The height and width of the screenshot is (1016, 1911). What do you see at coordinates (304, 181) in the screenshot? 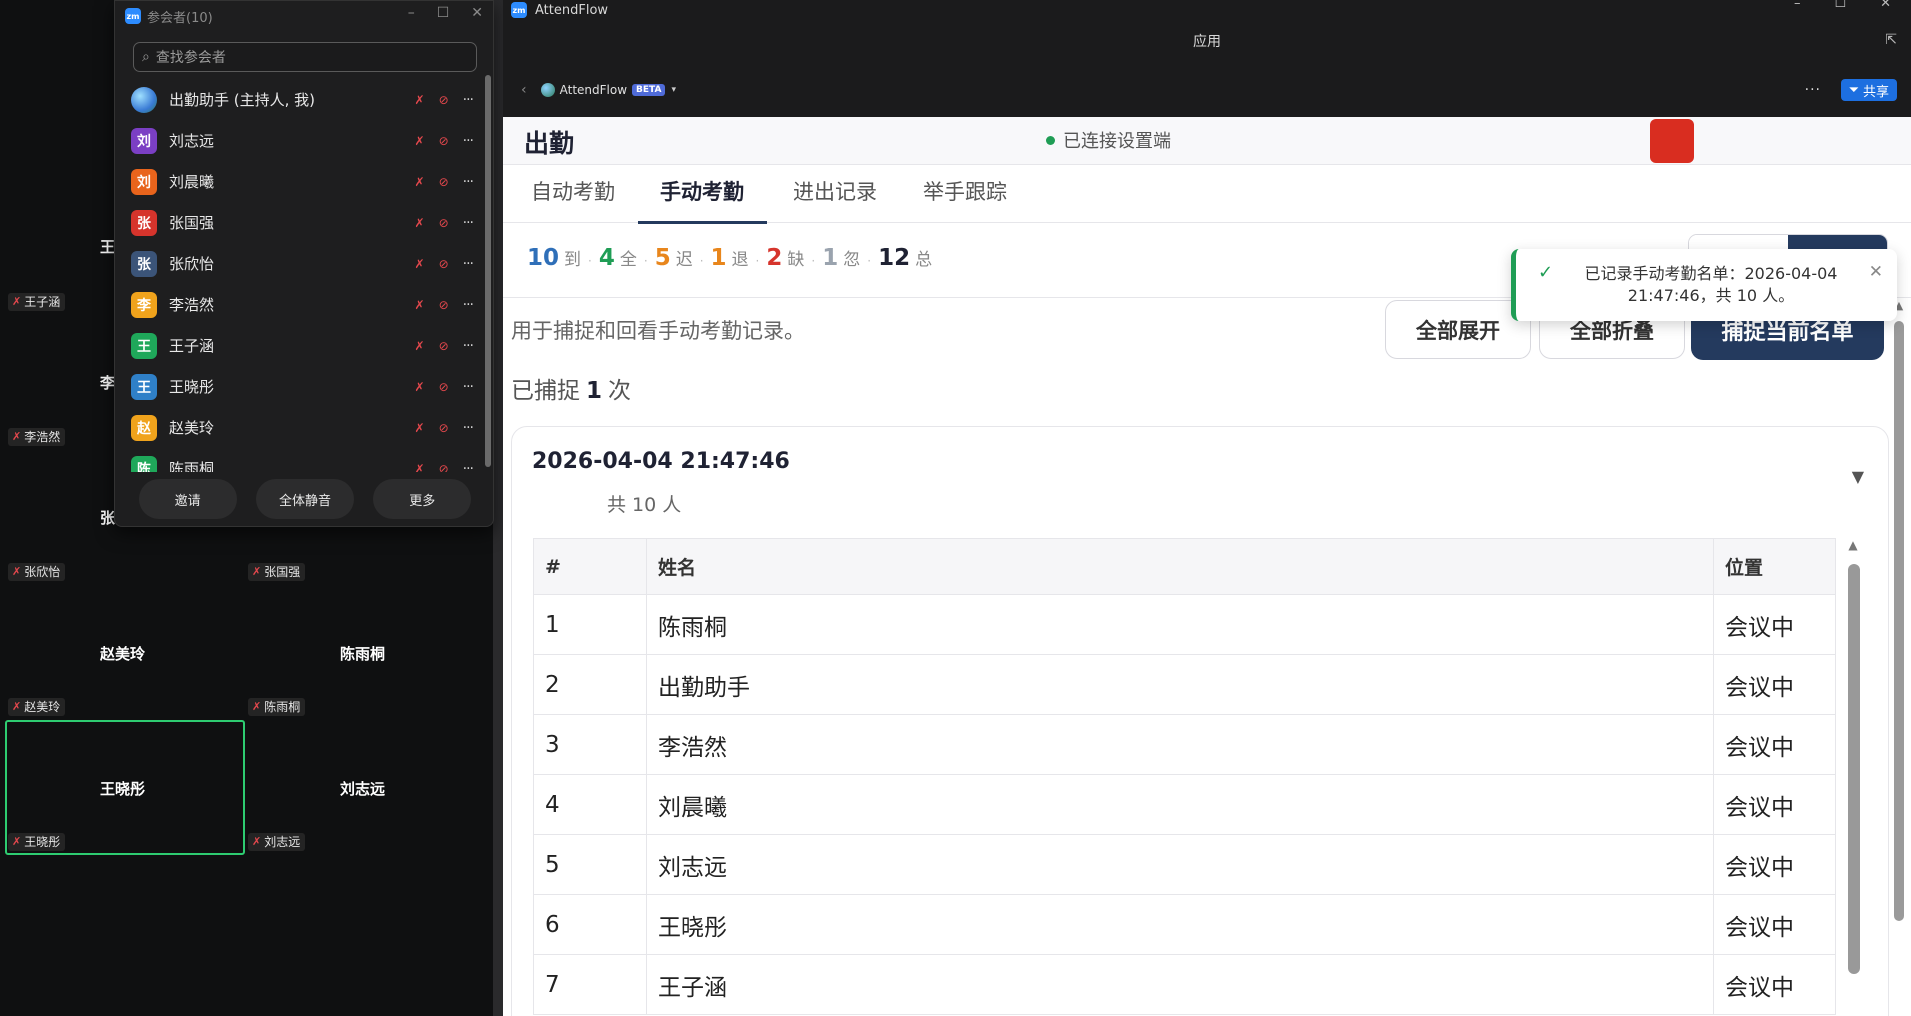
I see `participant-row: 刘刘晨曦 ✗ ⊘ ···` at bounding box center [304, 181].